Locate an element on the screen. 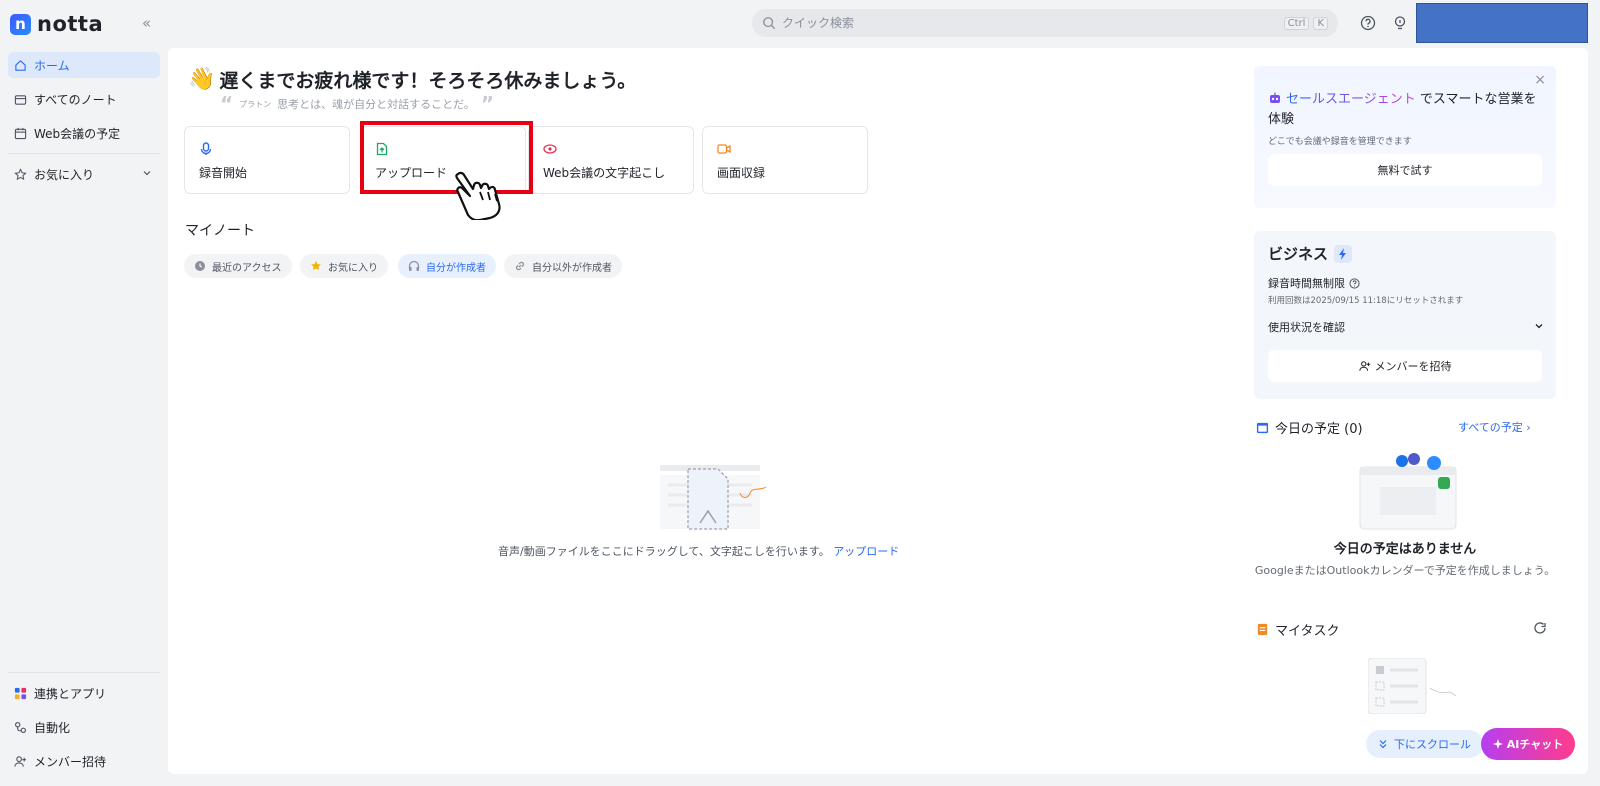 Image resolution: width=1600 pixels, height=786 pixels. sidebar-item-favorites: お気に入り is located at coordinates (84, 174).